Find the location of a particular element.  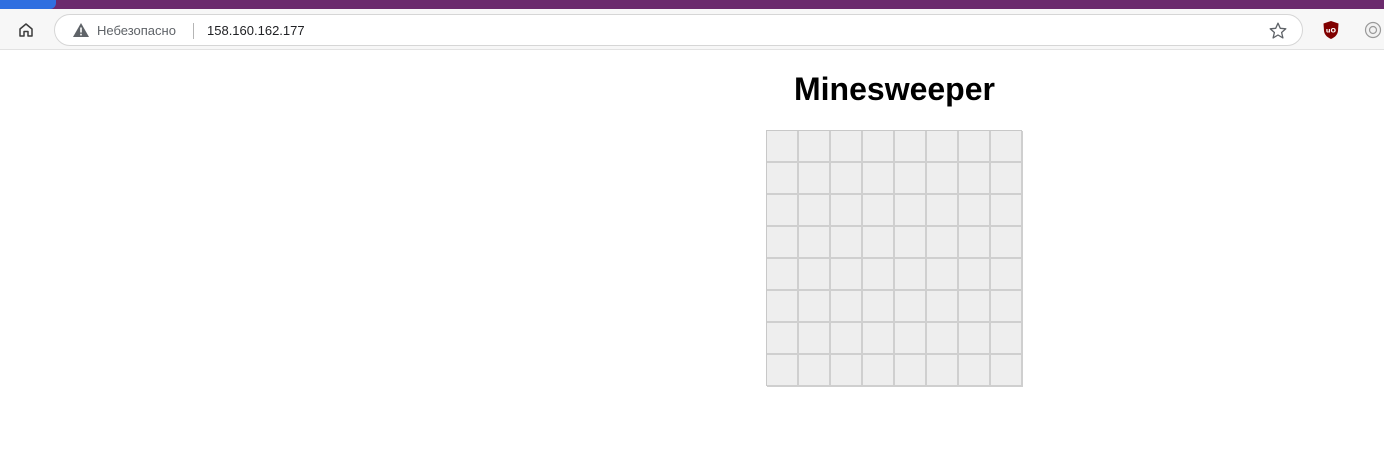

ublock-icon: uO is located at coordinates (1331, 30).